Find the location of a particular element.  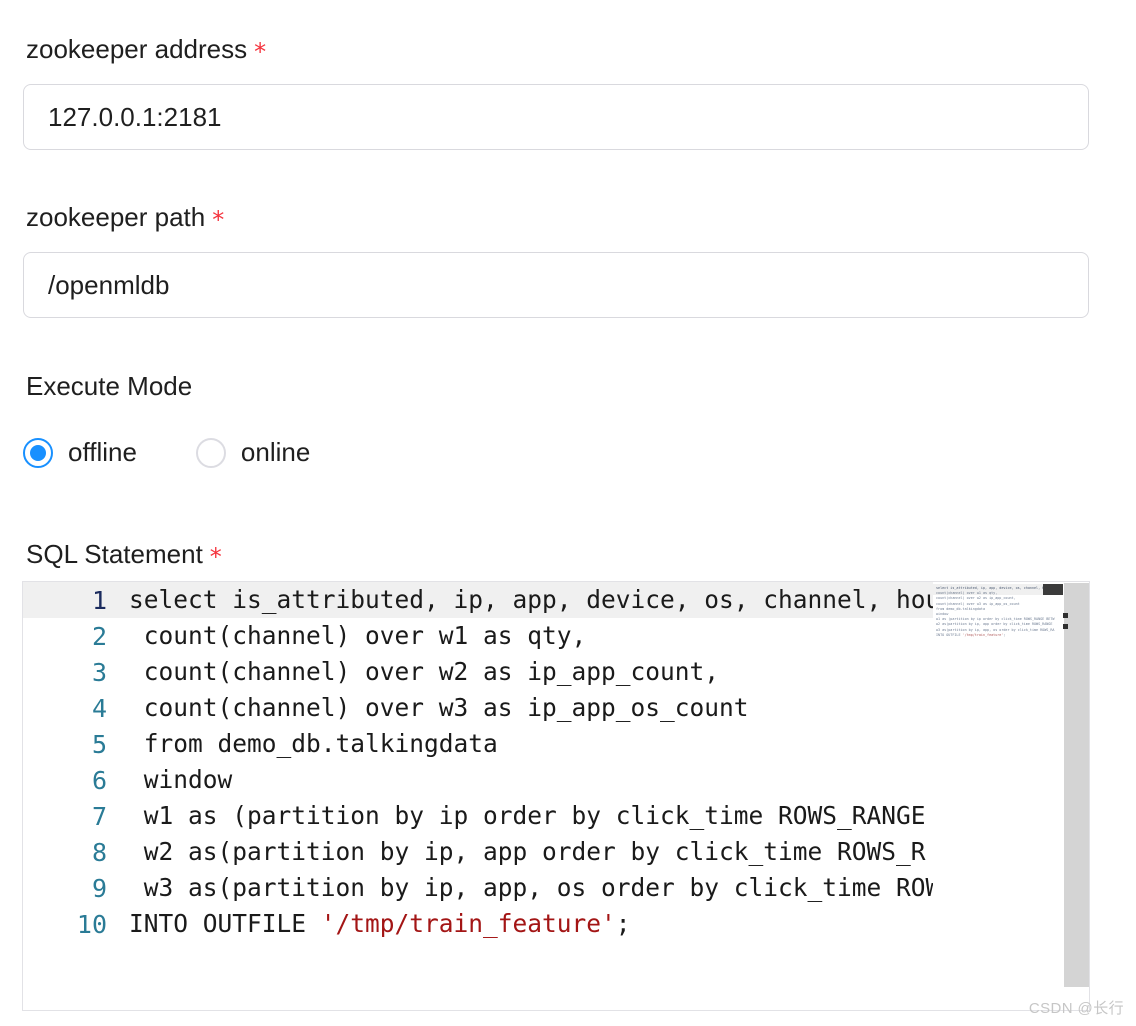

line-text: count(channel) over w1 as qty, is located at coordinates (358, 635).